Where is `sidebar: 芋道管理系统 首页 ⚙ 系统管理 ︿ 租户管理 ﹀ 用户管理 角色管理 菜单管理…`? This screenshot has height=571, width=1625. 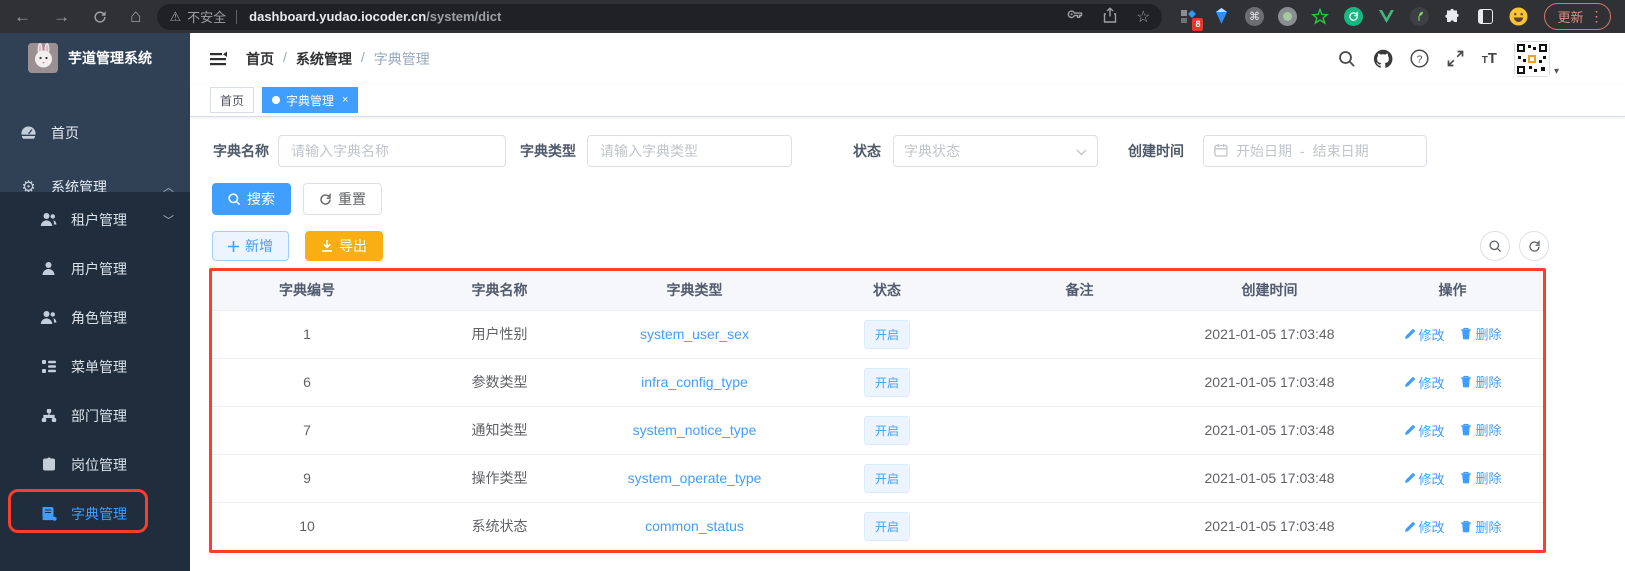
sidebar: 芋道管理系统 首页 ⚙ 系统管理 ︿ 租户管理 ﹀ 用户管理 角色管理 菜单管理… is located at coordinates (95, 302).